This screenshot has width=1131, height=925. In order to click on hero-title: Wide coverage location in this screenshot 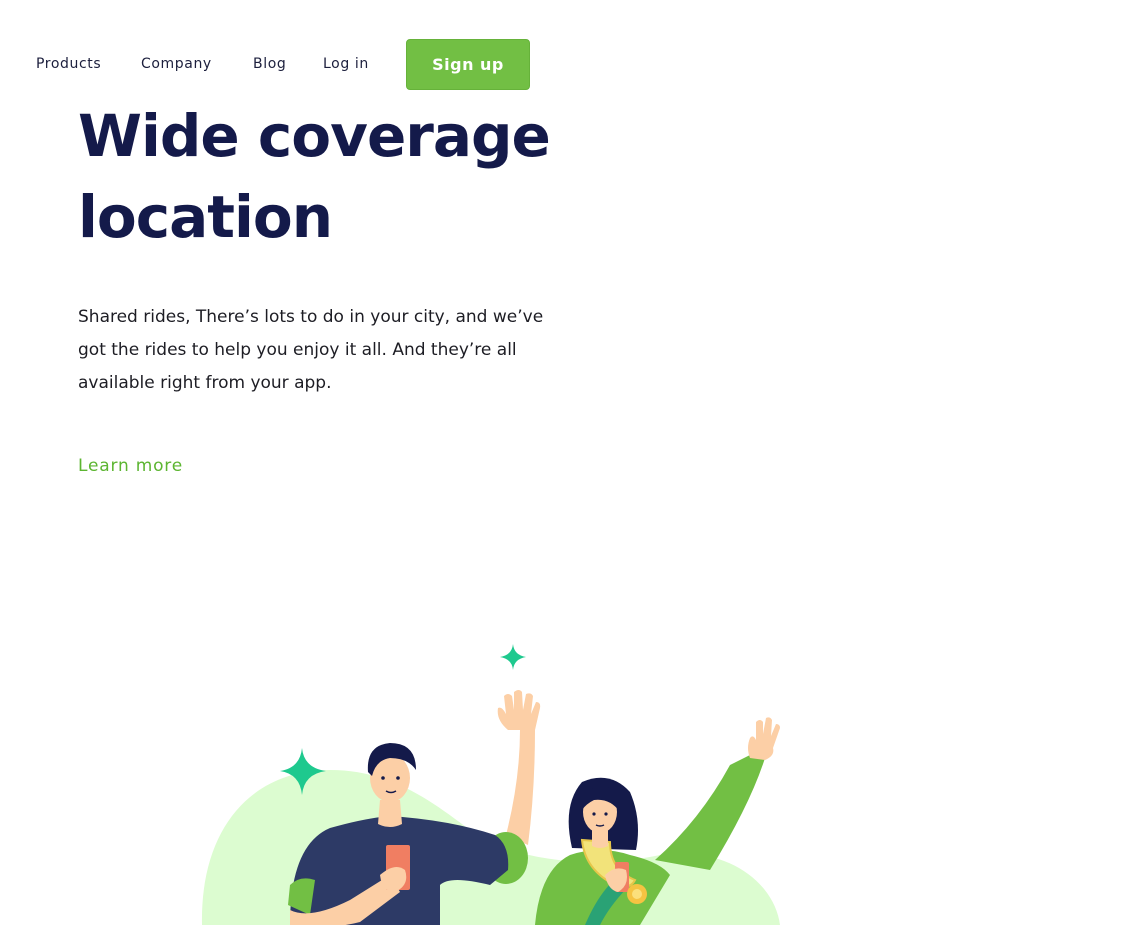, I will do `click(314, 176)`.